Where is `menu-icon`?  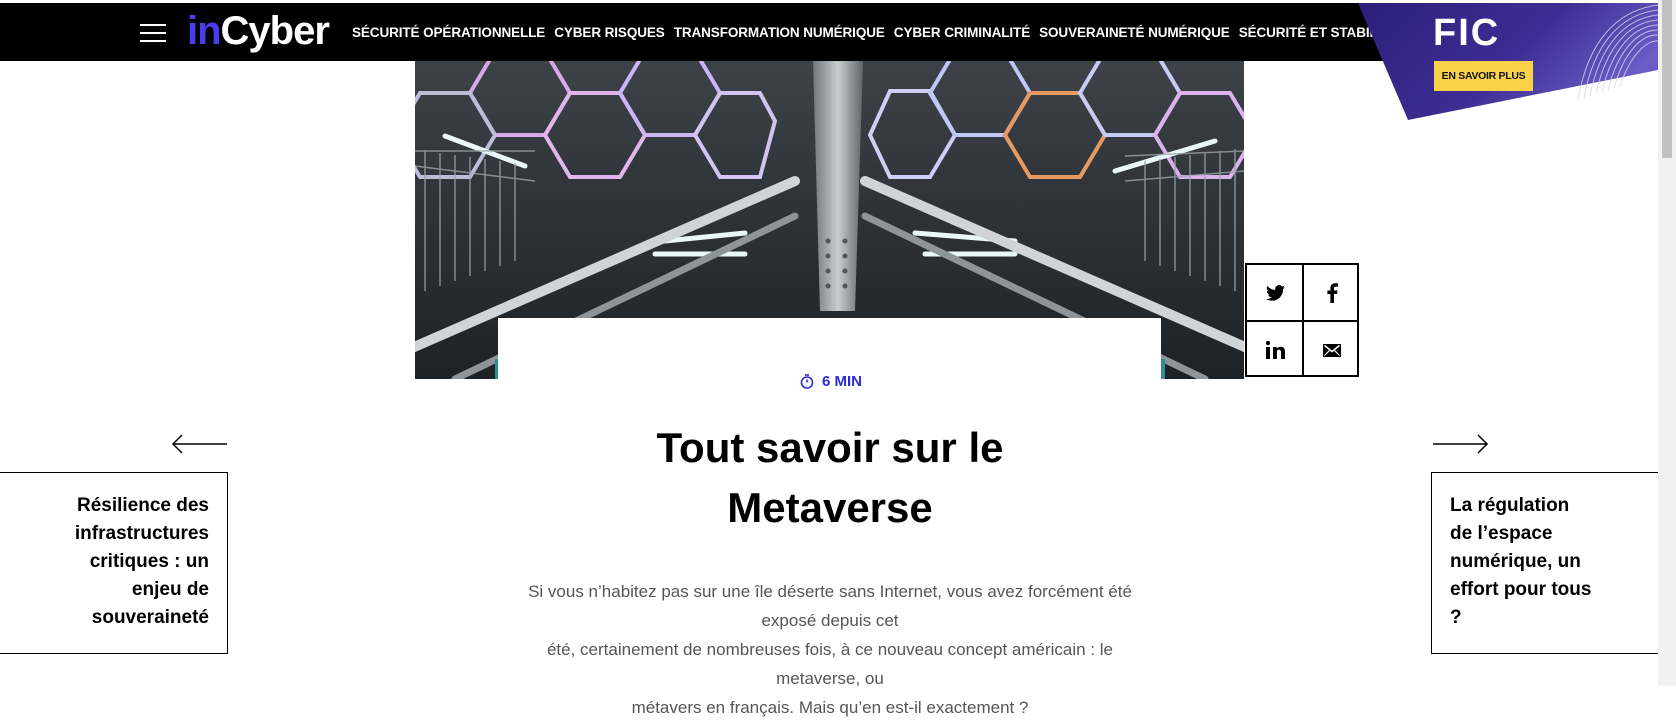 menu-icon is located at coordinates (153, 33).